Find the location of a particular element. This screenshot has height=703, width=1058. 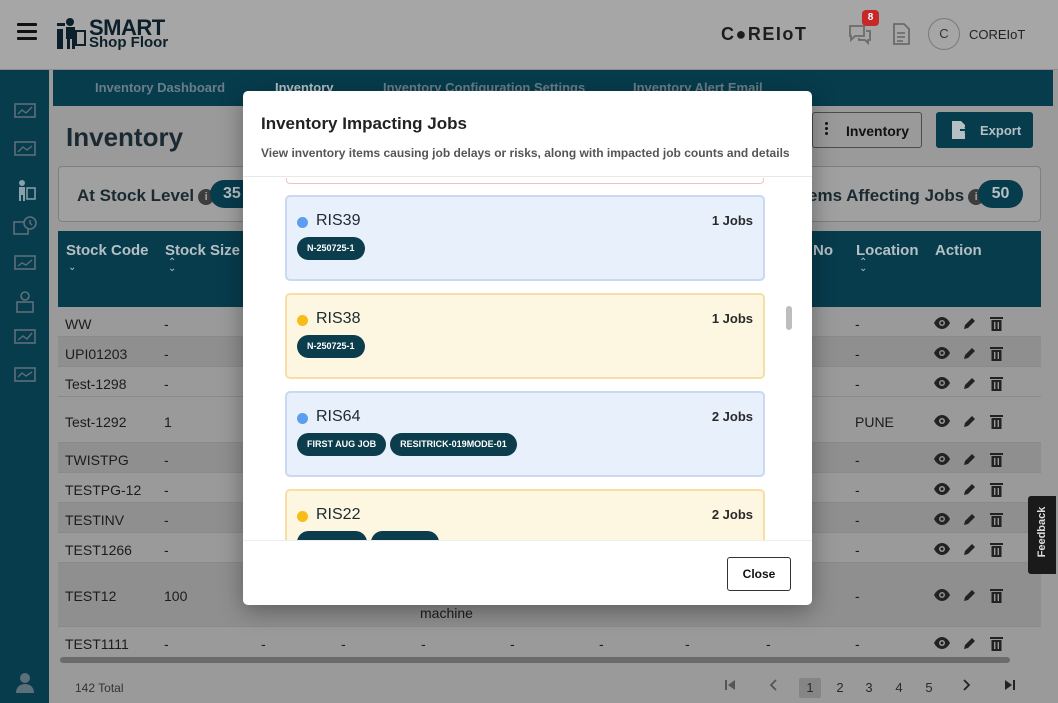

sidebar-item-trends-icon is located at coordinates (25, 376).